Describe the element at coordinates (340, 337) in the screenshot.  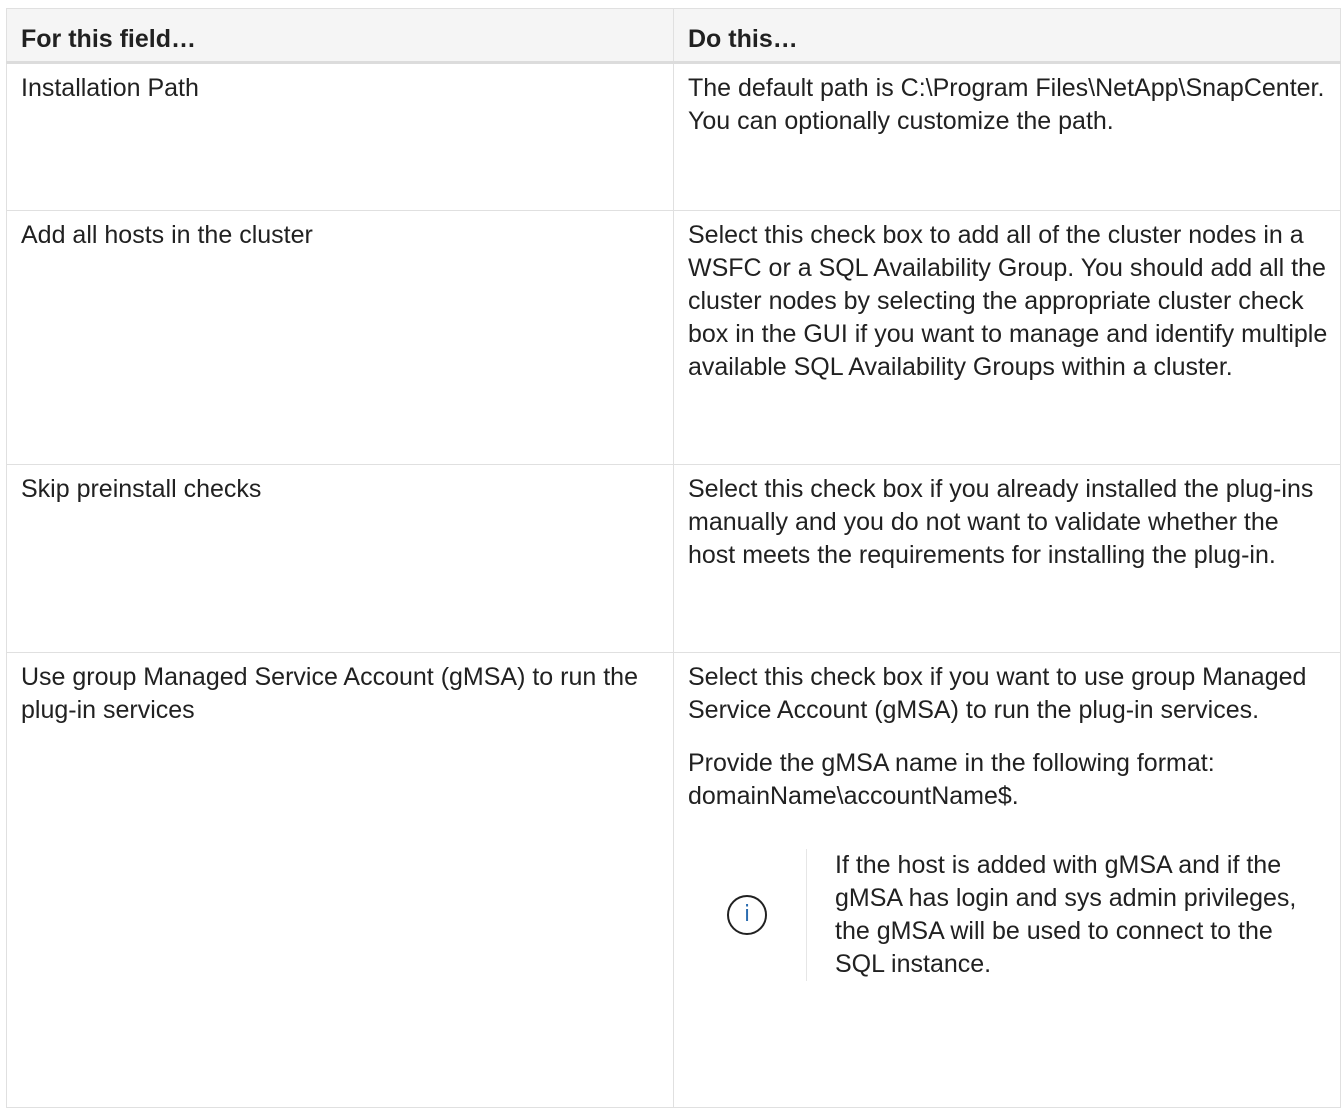
I see `field-name-cell: Add all hosts in the cluster` at that location.